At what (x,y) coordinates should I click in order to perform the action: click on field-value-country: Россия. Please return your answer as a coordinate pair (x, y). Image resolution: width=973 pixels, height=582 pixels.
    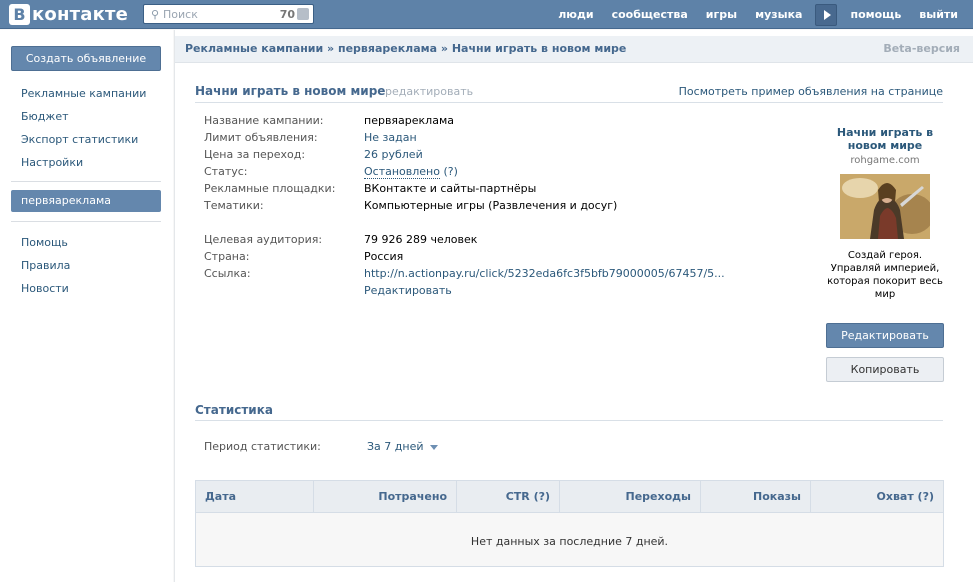
    Looking at the image, I should click on (384, 256).